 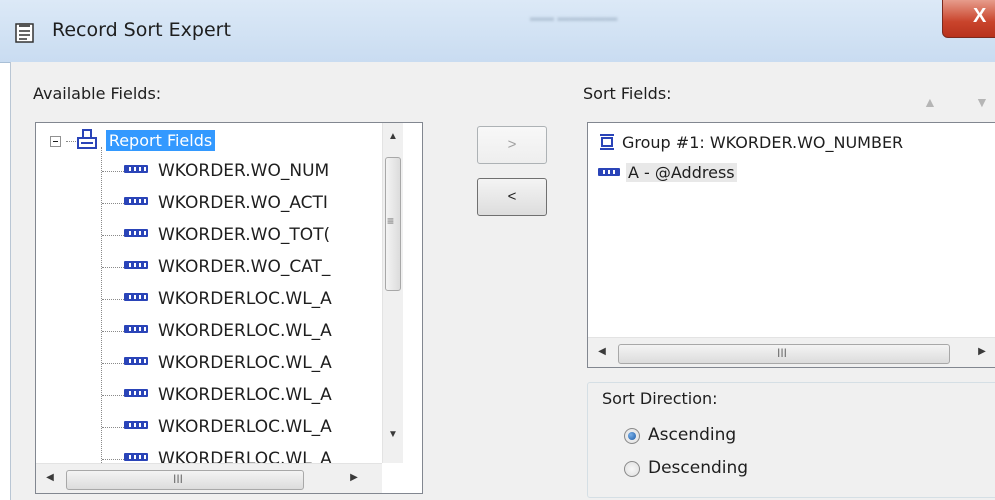 I want to click on sort-horizontal-scroll-thumb: III, so click(x=784, y=354).